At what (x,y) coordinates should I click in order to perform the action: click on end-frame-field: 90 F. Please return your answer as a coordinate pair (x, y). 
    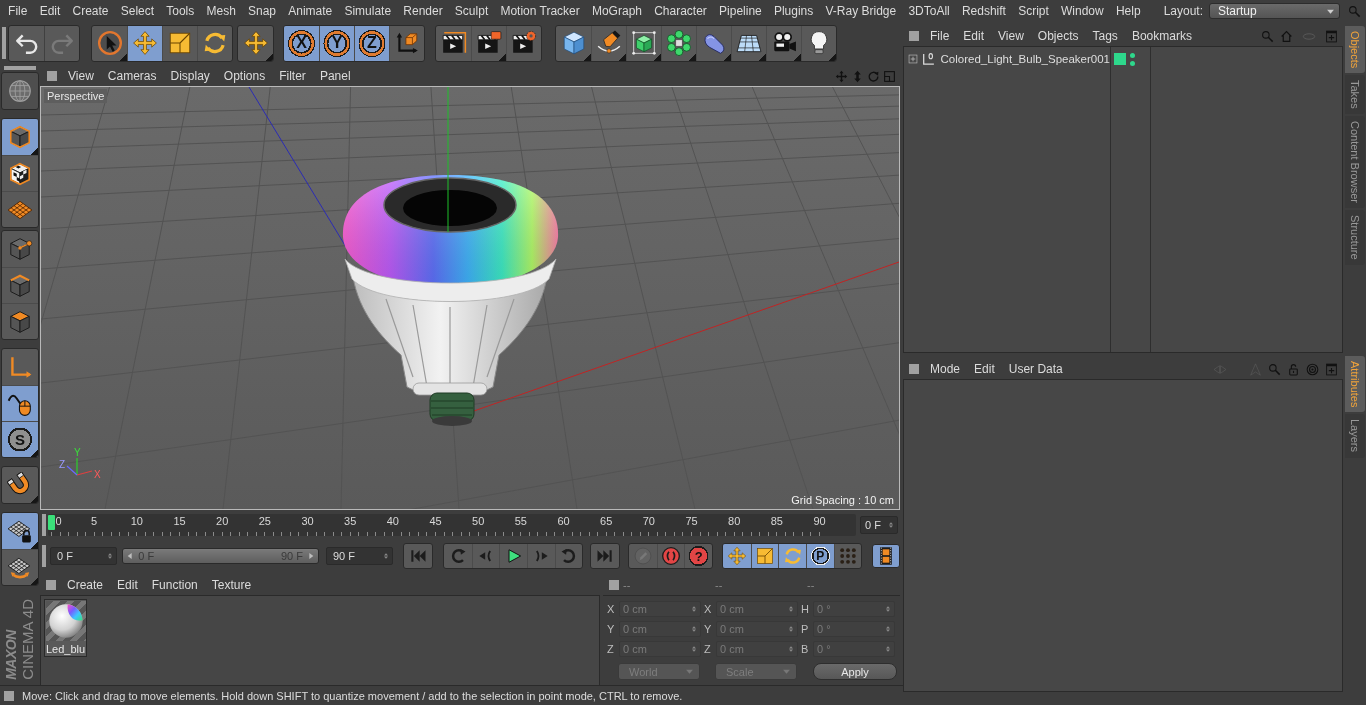
    Looking at the image, I should click on (360, 556).